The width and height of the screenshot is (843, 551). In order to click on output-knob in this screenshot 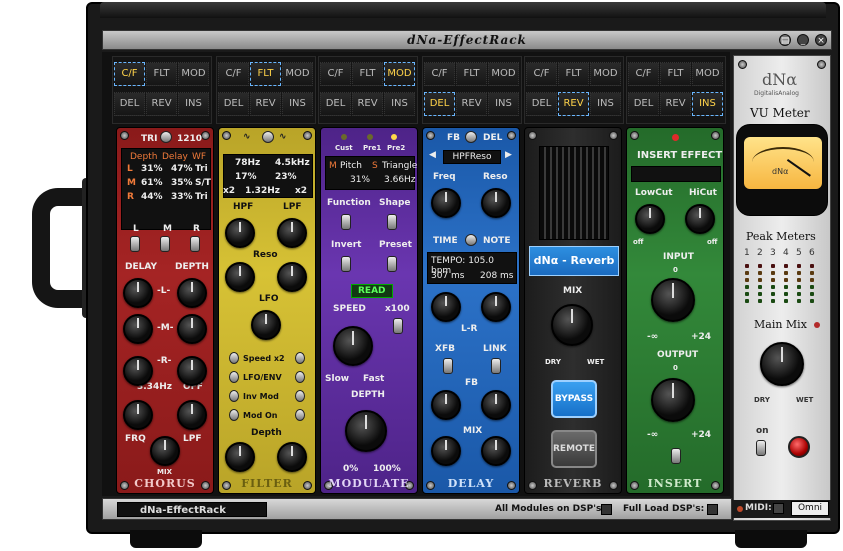, I will do `click(673, 400)`.